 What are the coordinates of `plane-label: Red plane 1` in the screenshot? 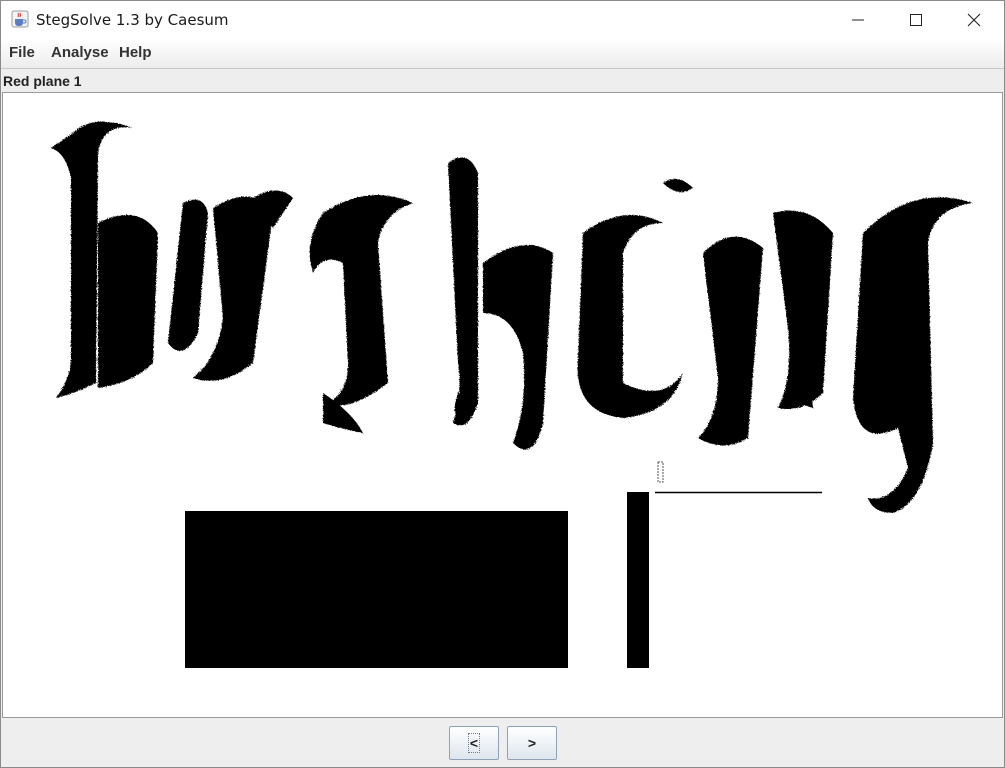 It's located at (42, 81).